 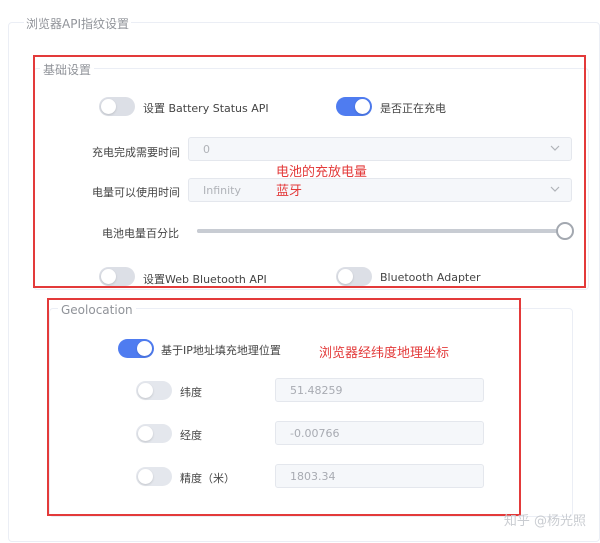 What do you see at coordinates (117, 106) in the screenshot?
I see `battery-status-api-toggle` at bounding box center [117, 106].